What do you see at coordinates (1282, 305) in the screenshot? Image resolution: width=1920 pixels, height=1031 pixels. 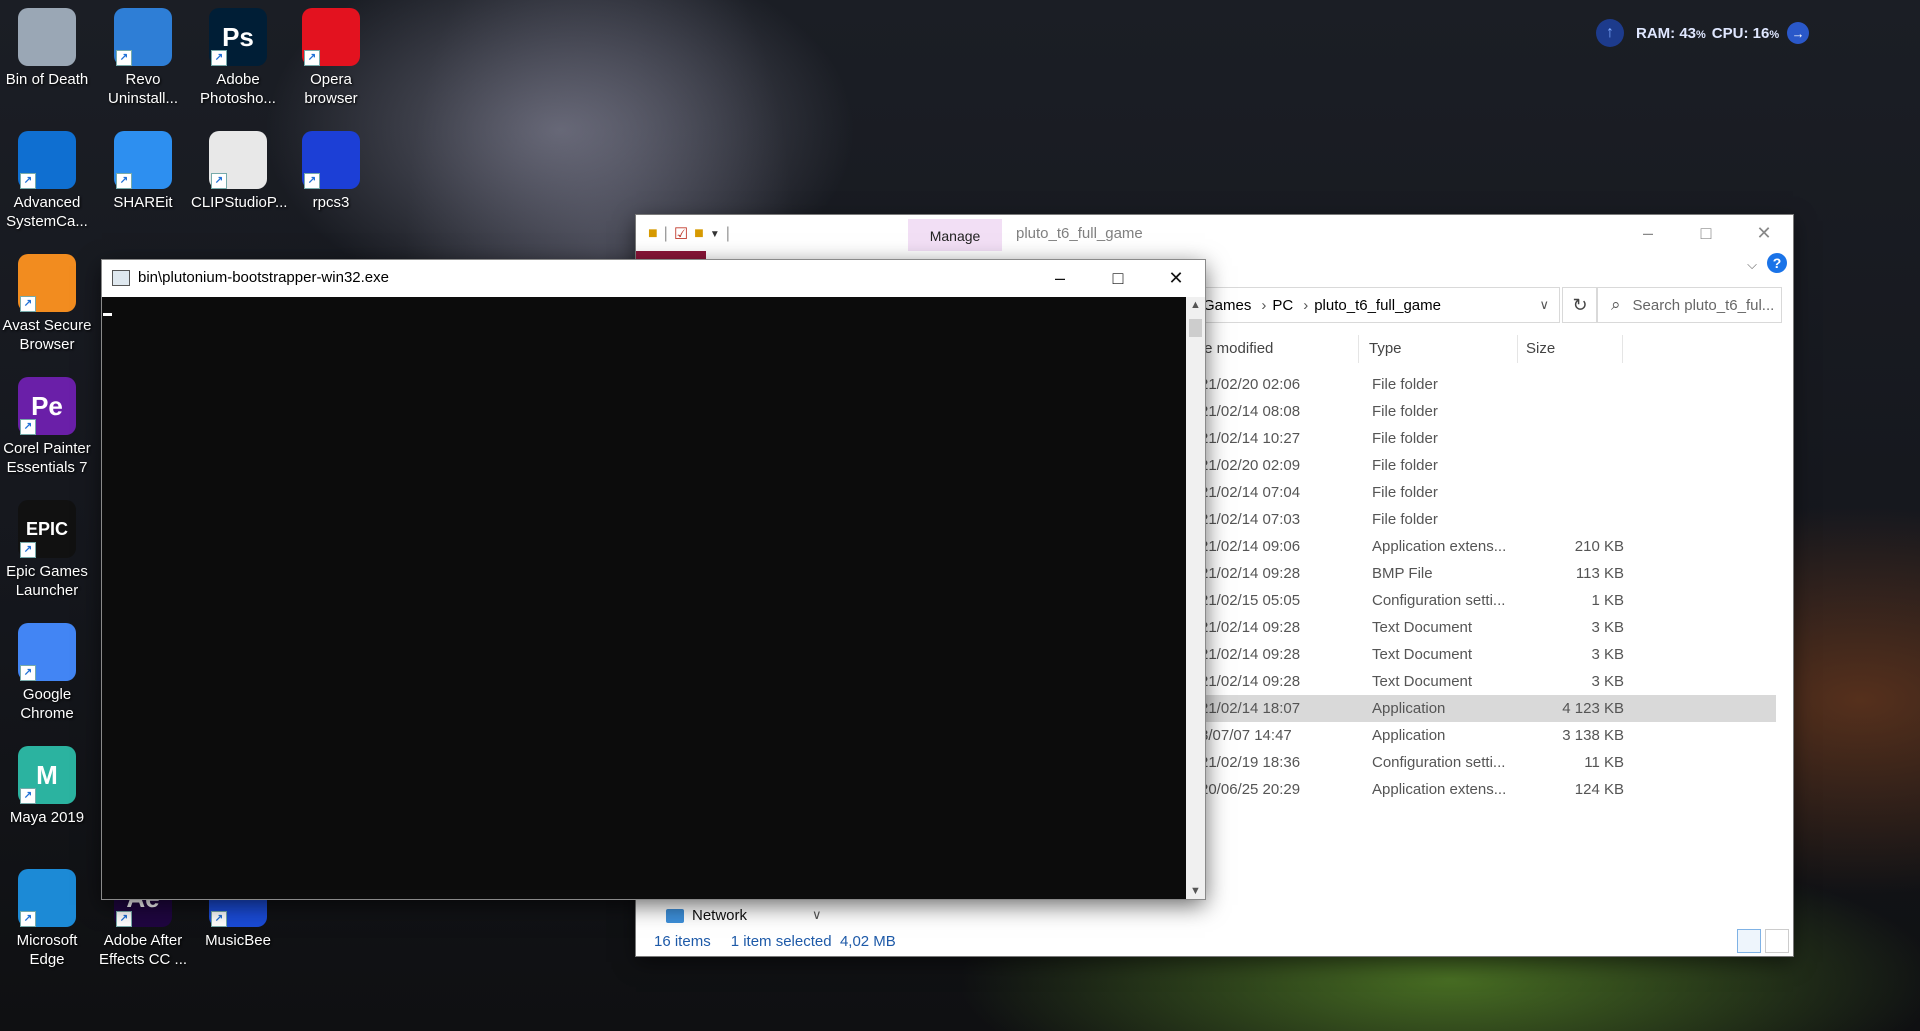 I see `breadcrumb-pc: PC` at bounding box center [1282, 305].